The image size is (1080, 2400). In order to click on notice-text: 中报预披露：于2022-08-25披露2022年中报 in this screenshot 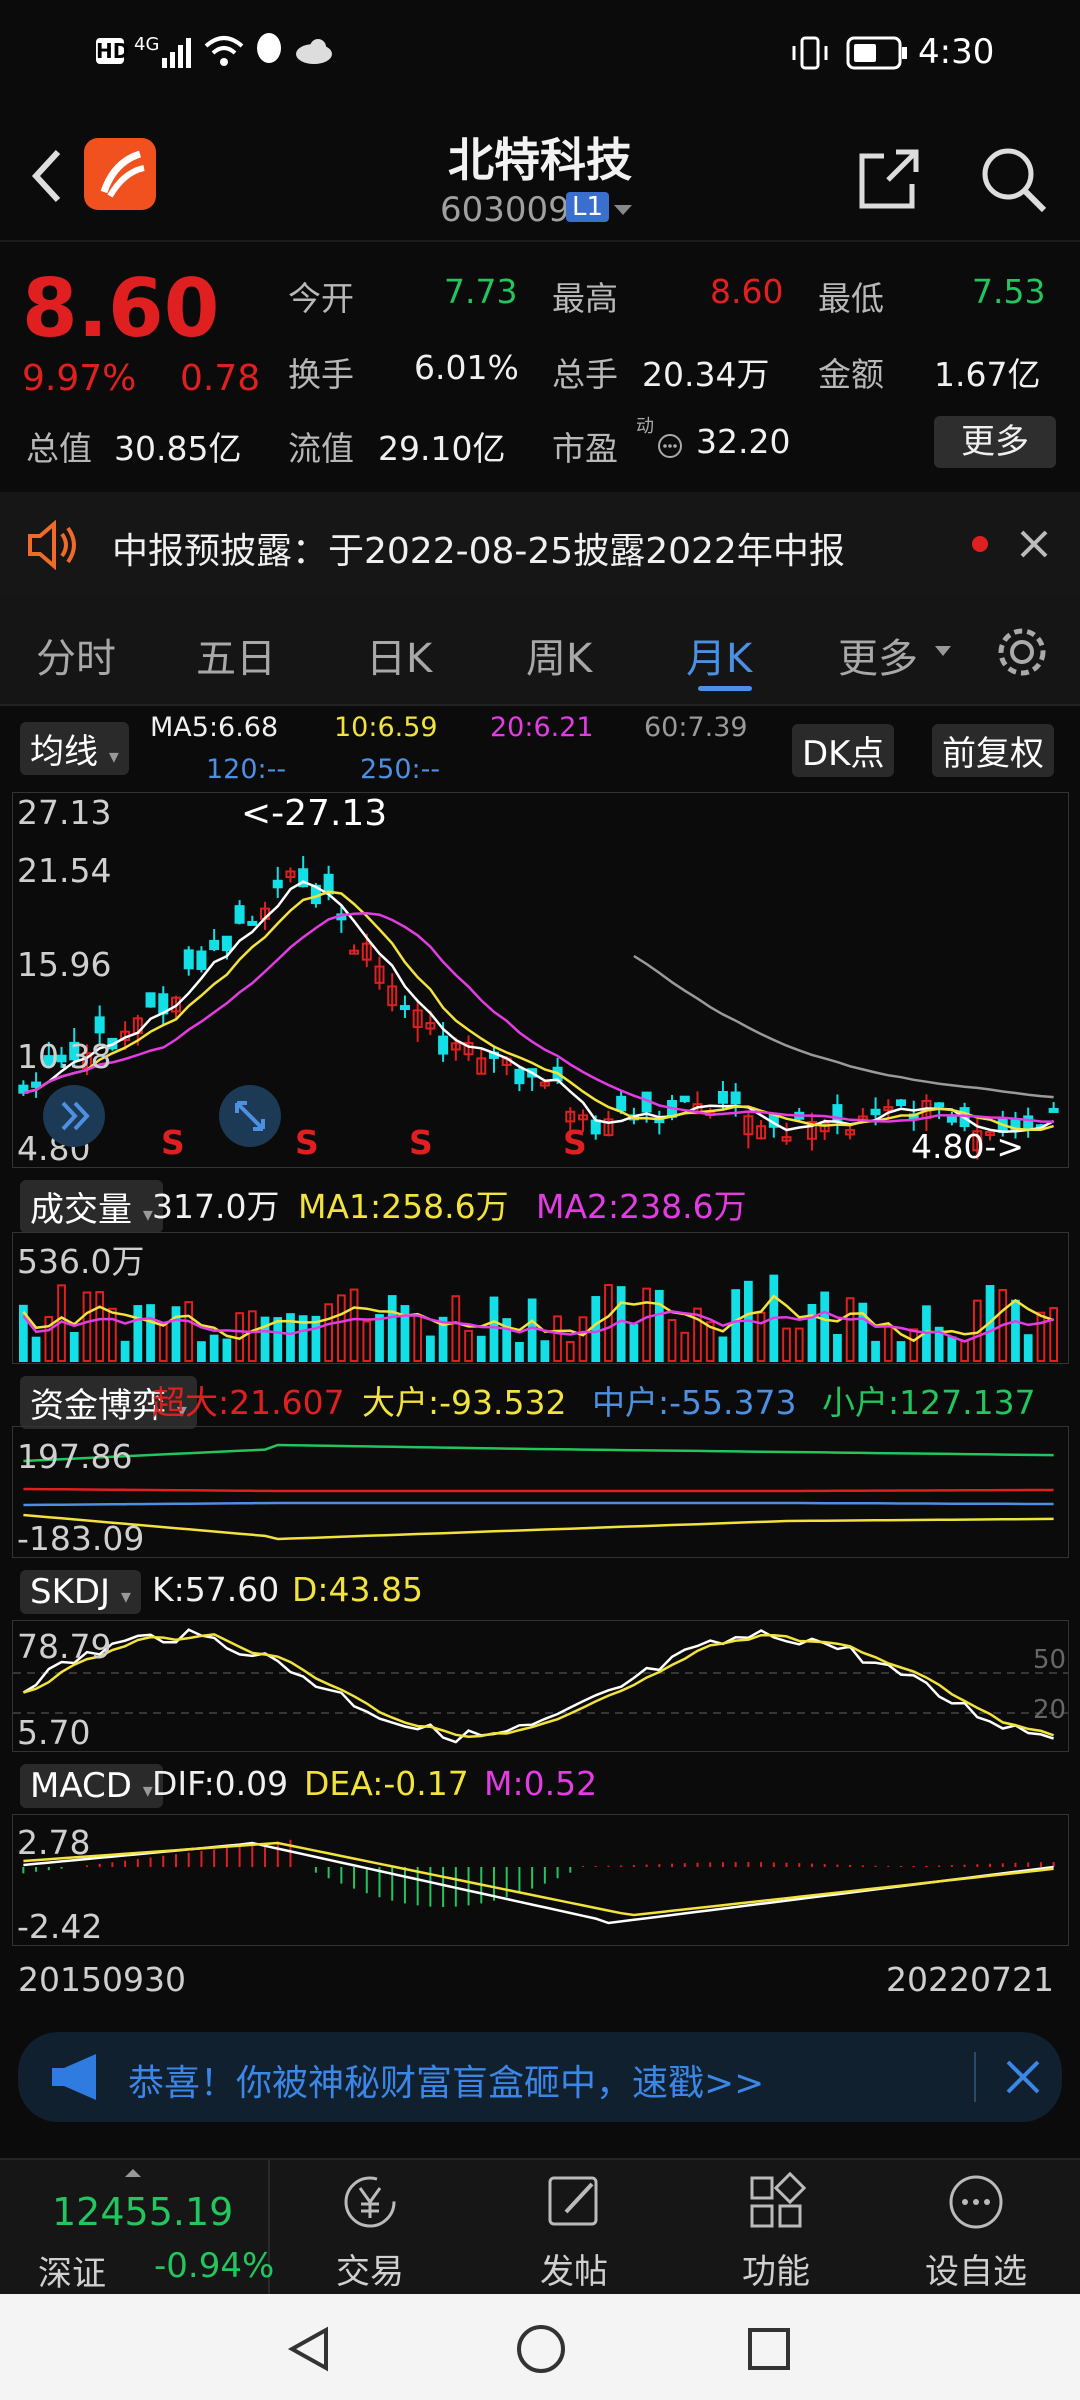, I will do `click(478, 551)`.